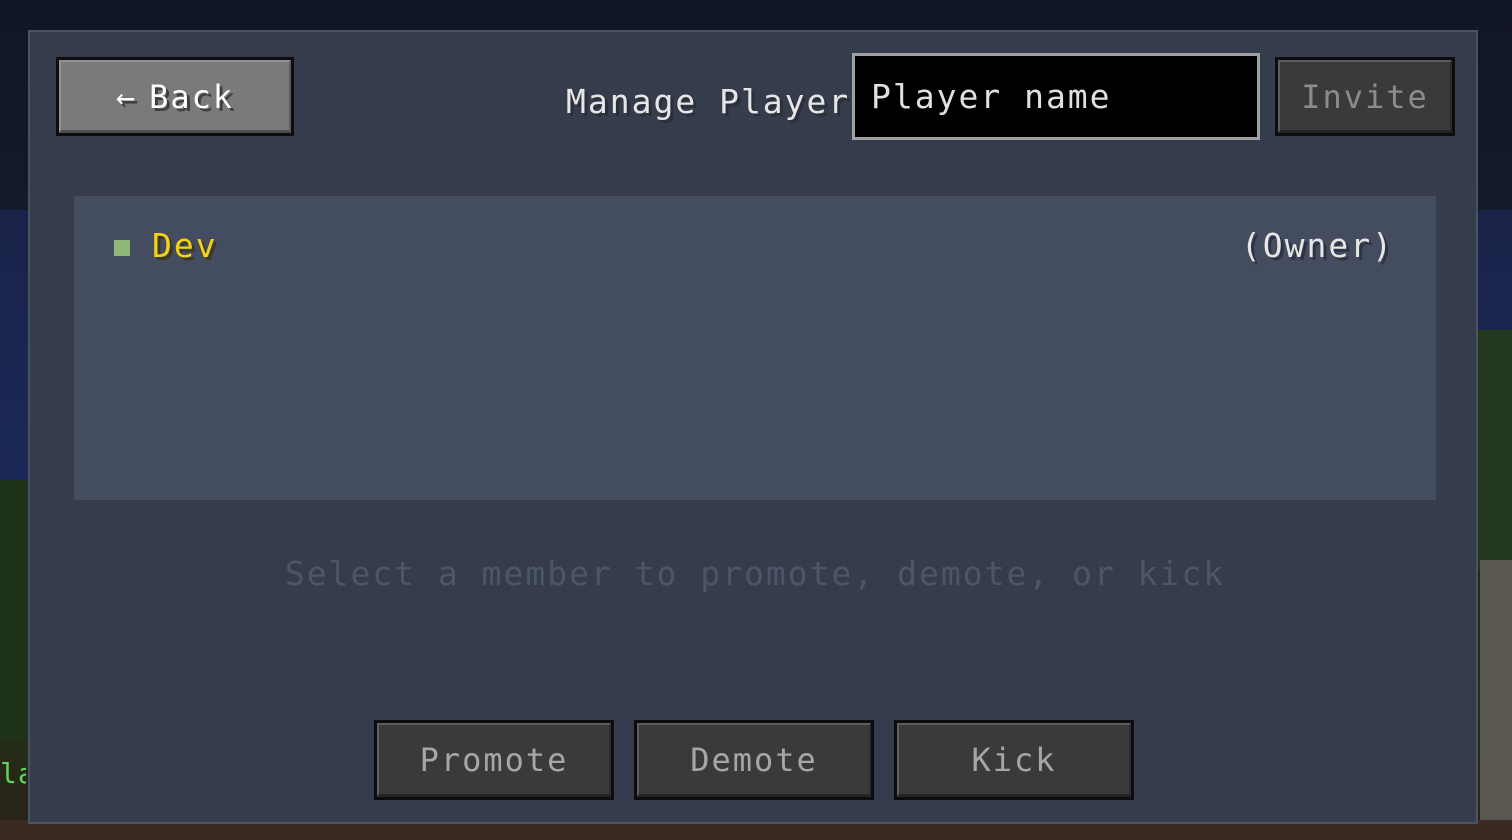  I want to click on invite-button: Invite, so click(1365, 96).